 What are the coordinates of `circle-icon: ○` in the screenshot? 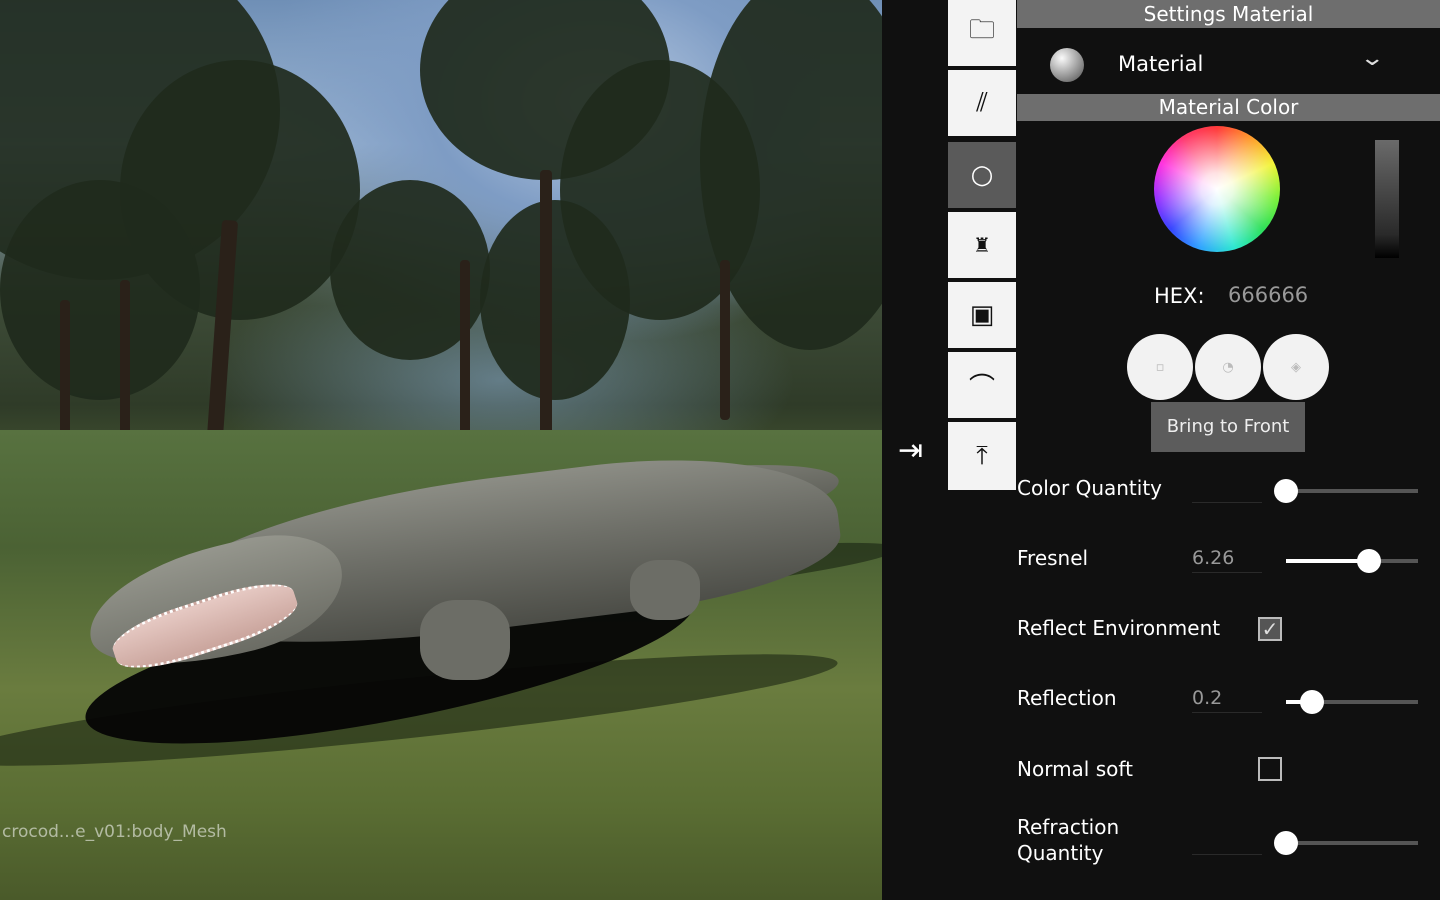 It's located at (982, 175).